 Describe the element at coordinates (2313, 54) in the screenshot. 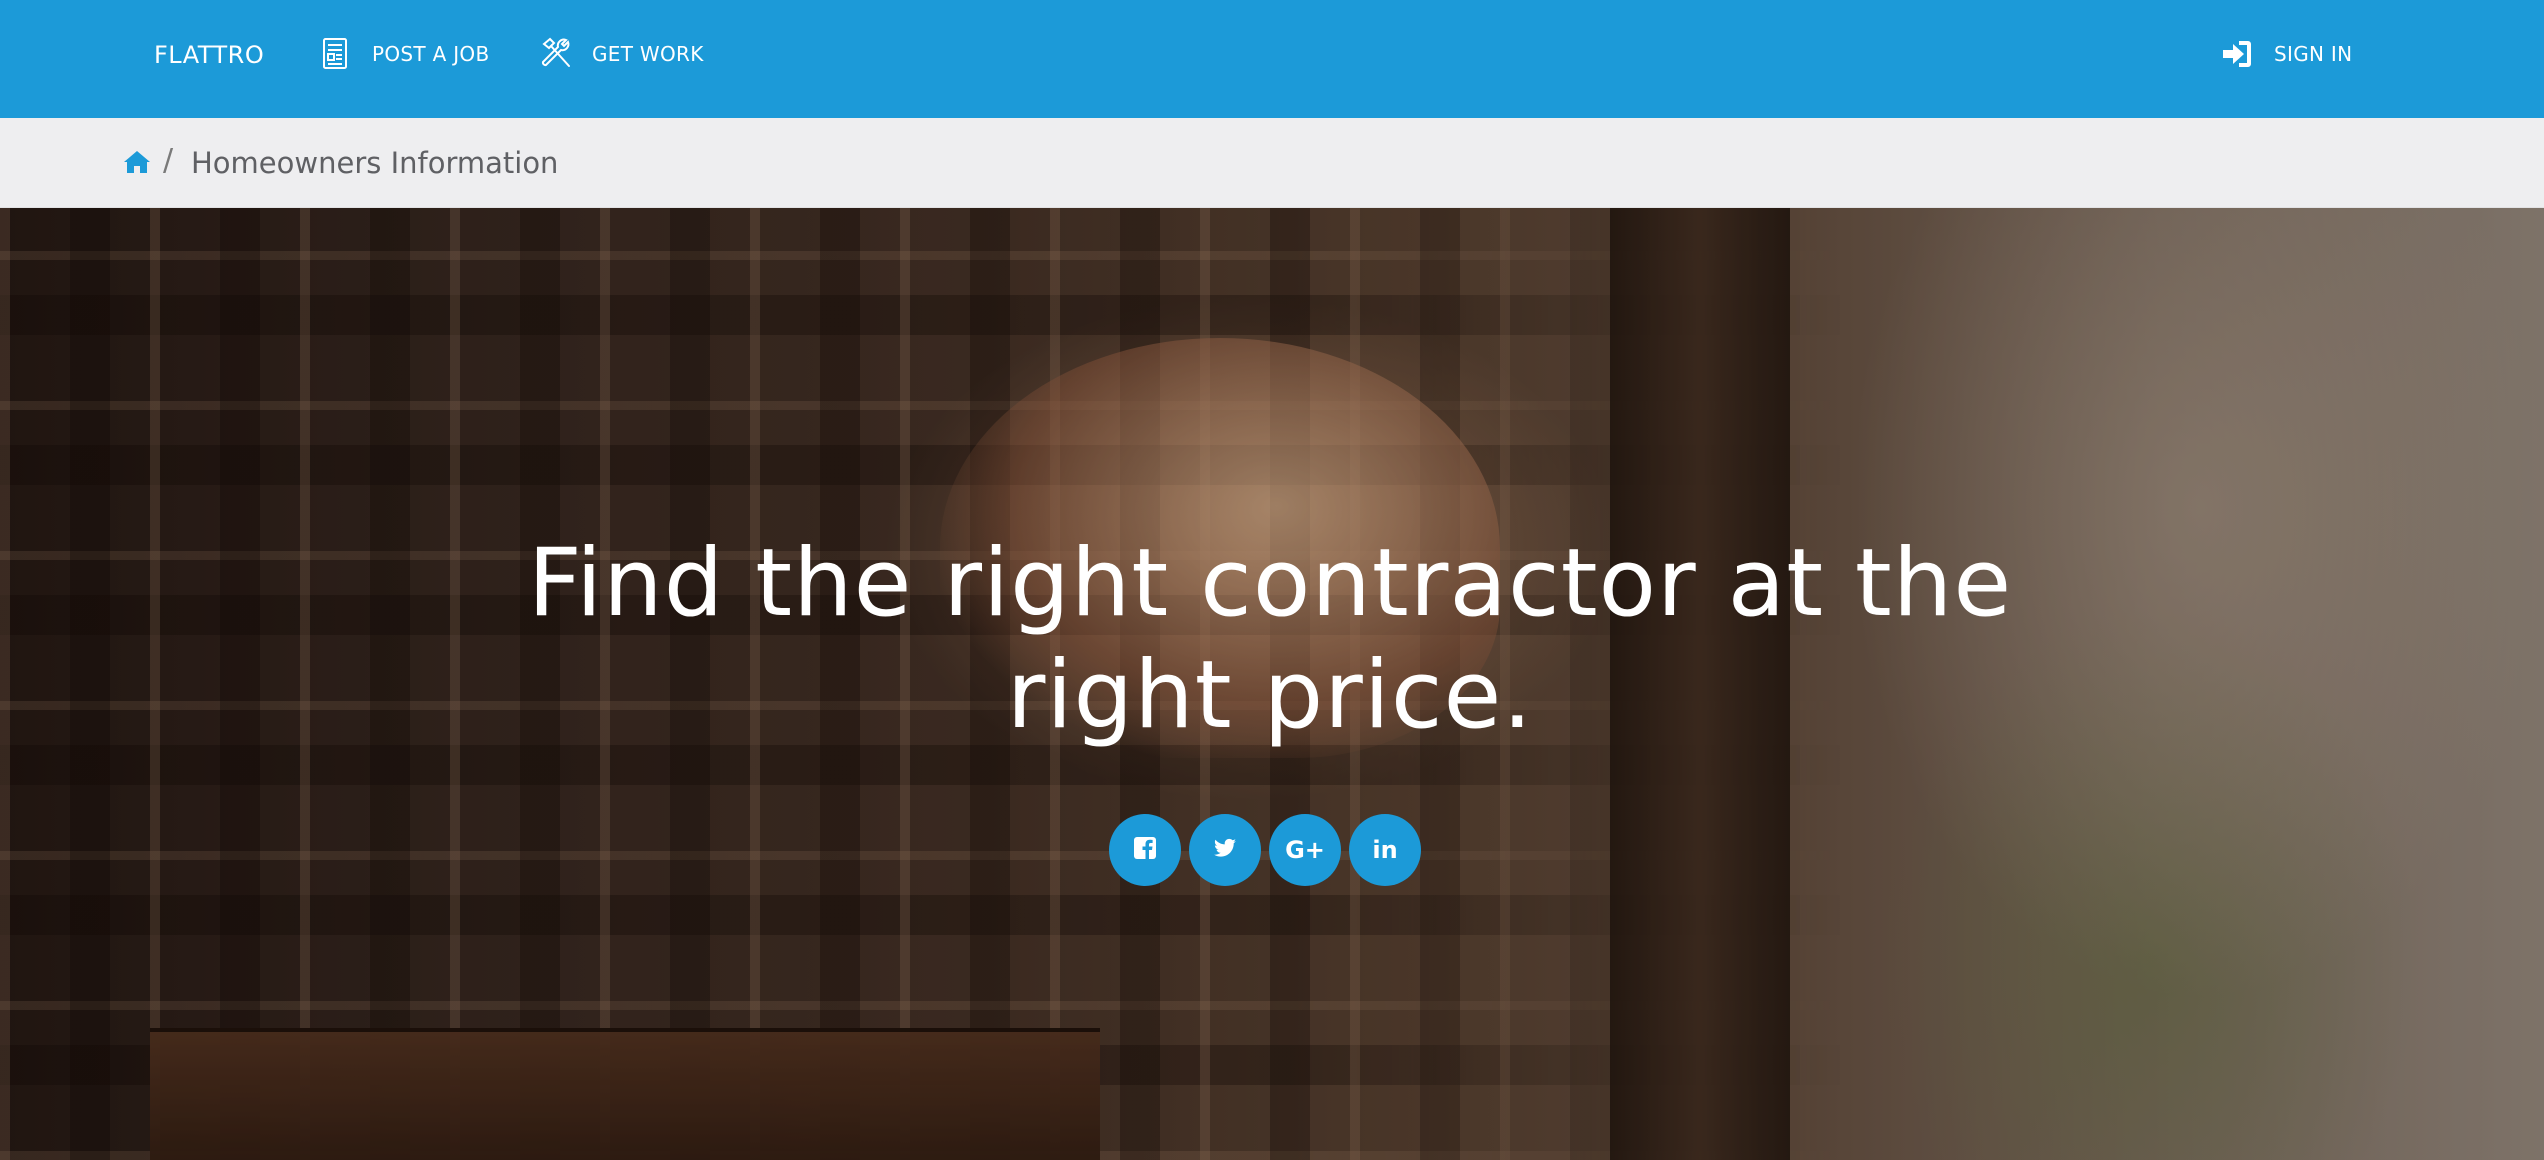

I see `sign-in-label: SIGN IN` at that location.